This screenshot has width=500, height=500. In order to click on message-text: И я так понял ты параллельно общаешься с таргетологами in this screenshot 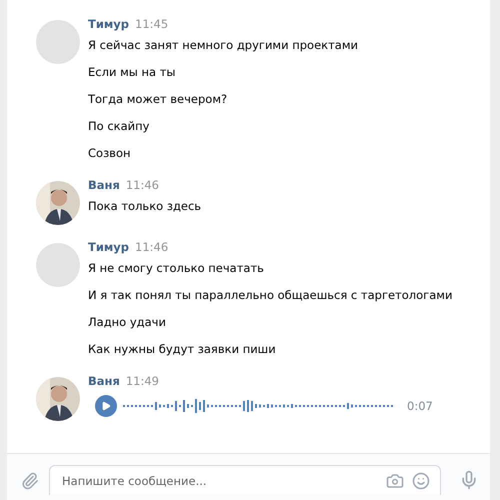, I will do `click(271, 295)`.